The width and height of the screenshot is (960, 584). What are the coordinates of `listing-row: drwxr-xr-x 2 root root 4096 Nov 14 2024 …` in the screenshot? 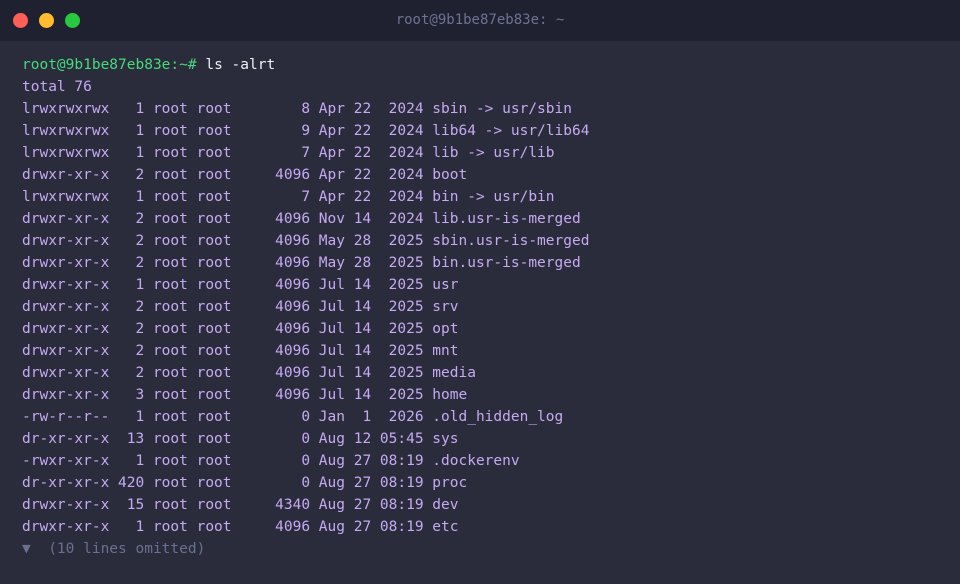 It's located at (301, 219).